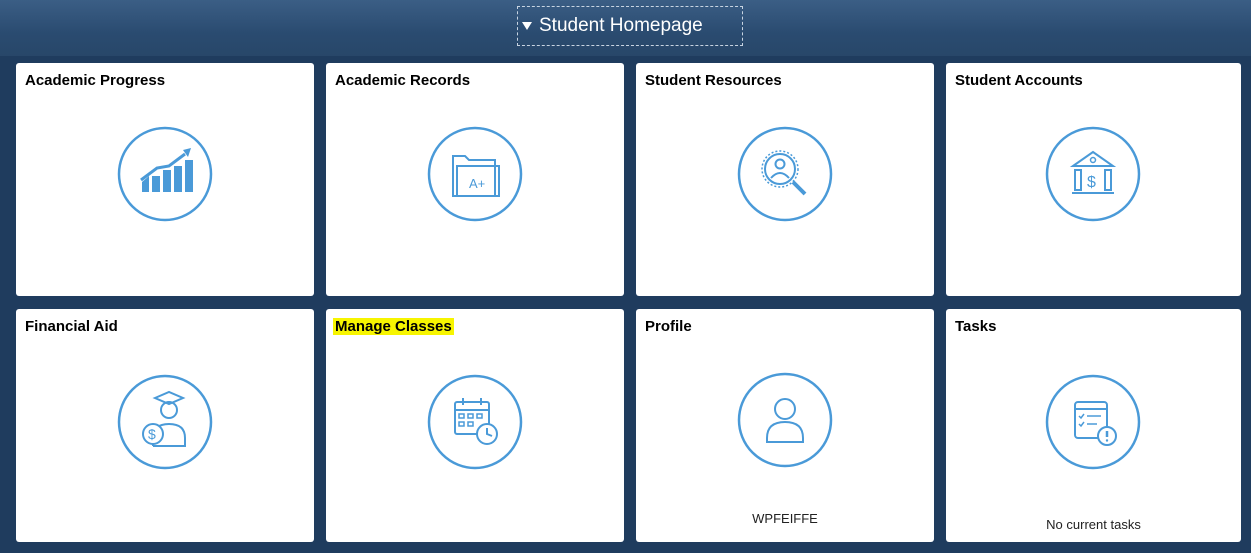 Image resolution: width=1251 pixels, height=553 pixels. I want to click on person-icon, so click(785, 420).